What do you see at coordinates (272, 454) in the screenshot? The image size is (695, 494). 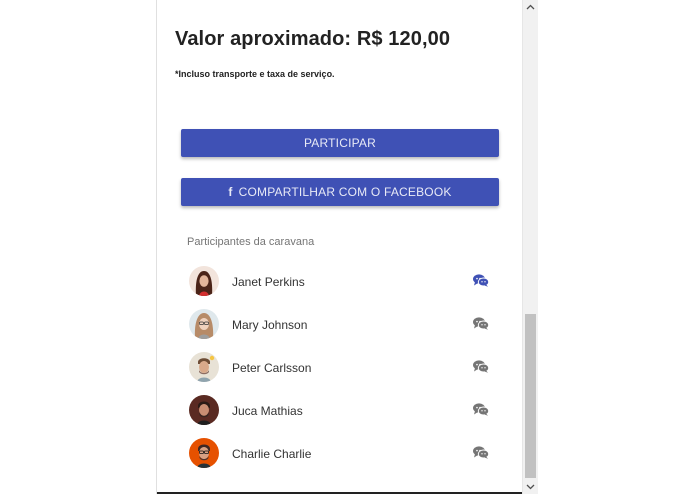 I see `participant-name: Charlie Charlie` at bounding box center [272, 454].